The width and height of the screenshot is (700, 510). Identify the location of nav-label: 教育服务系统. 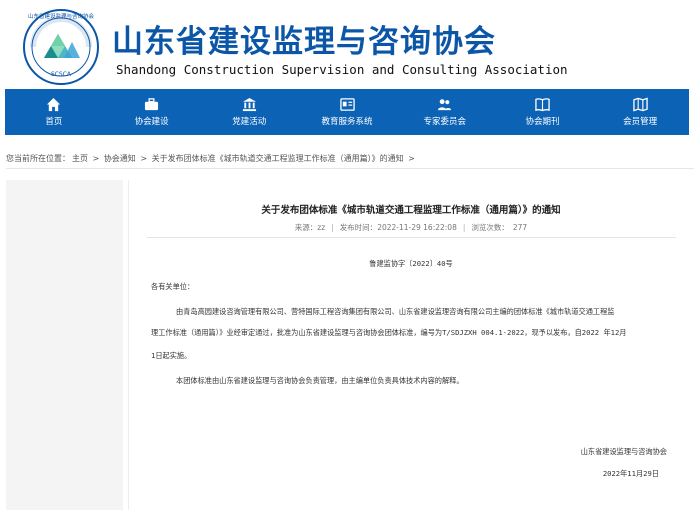
(347, 122).